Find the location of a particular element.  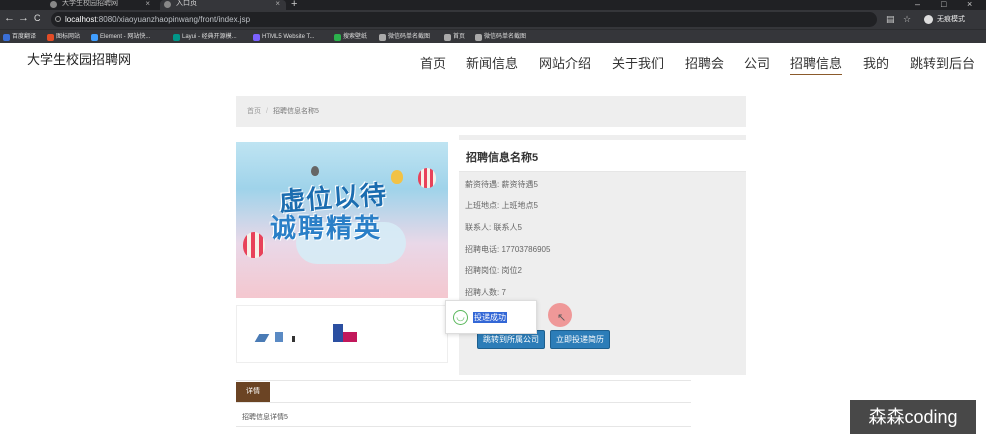

site-nav: 首页 新闻信息 网站介绍 关于我们 招聘会 公司 招聘信息 我的 跳转到后台 is located at coordinates (493, 64).